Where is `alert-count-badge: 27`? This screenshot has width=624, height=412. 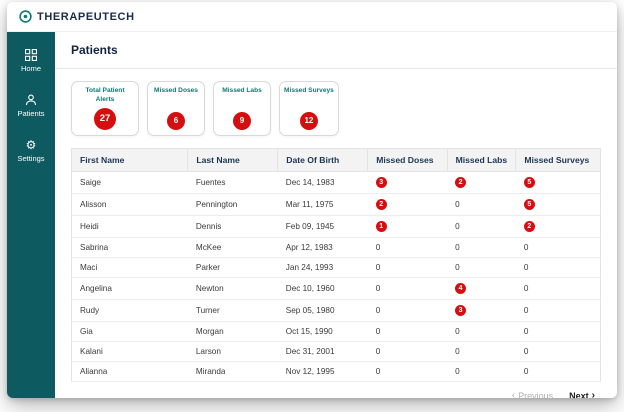 alert-count-badge: 27 is located at coordinates (105, 118).